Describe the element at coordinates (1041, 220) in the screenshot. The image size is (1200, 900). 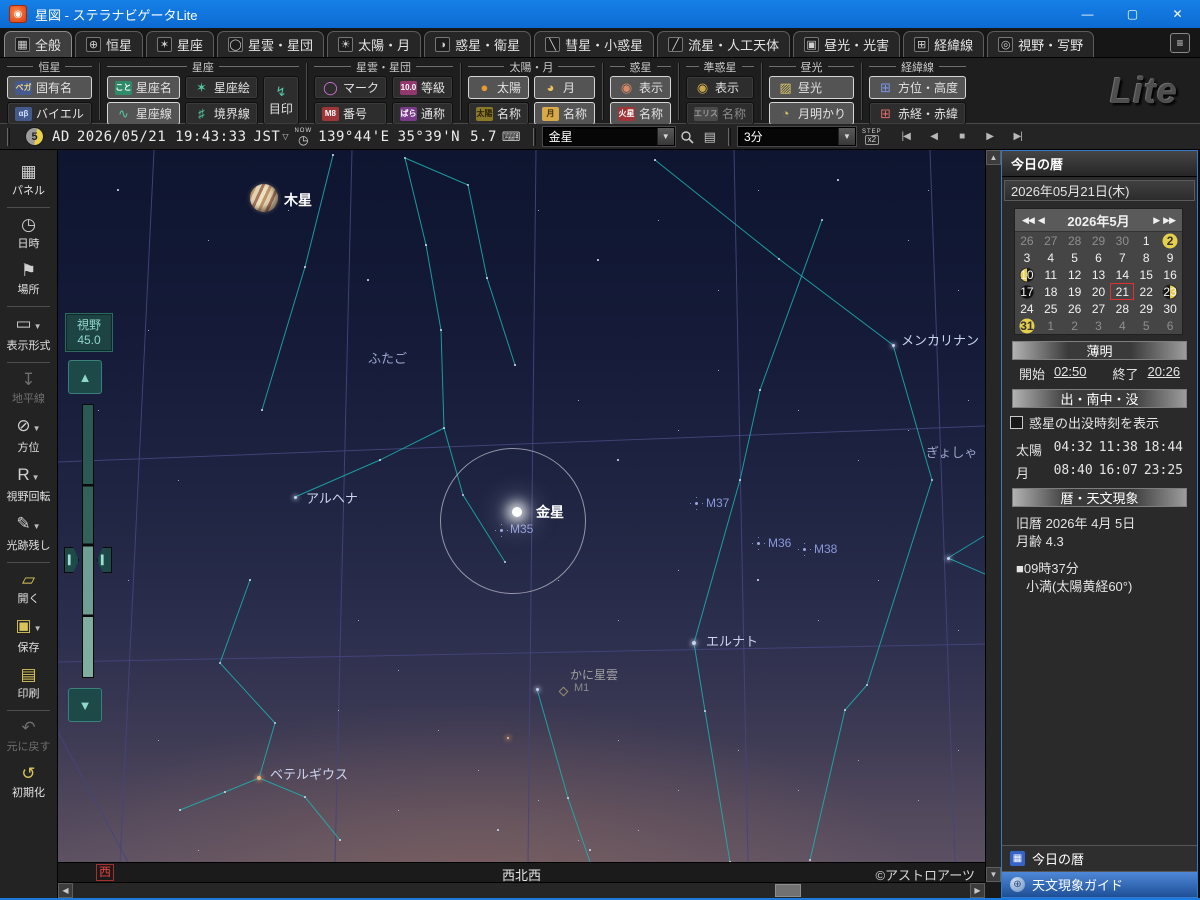
I see `prev-month-button: ◀` at that location.